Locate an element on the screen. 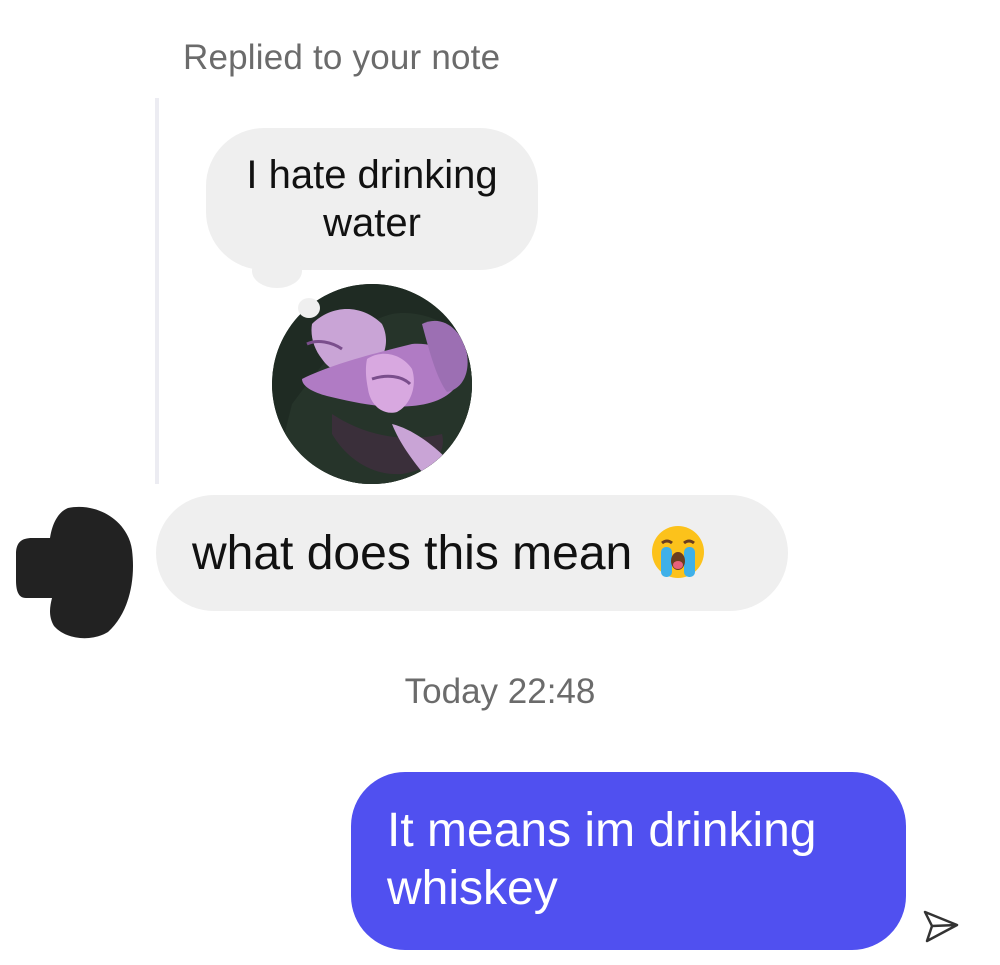  sent-message-text: It means im drinking whiskey is located at coordinates (602, 859).